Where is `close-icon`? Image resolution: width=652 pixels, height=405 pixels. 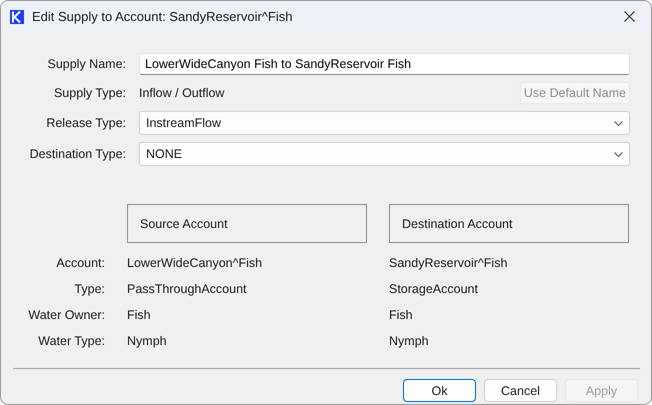
close-icon is located at coordinates (629, 16).